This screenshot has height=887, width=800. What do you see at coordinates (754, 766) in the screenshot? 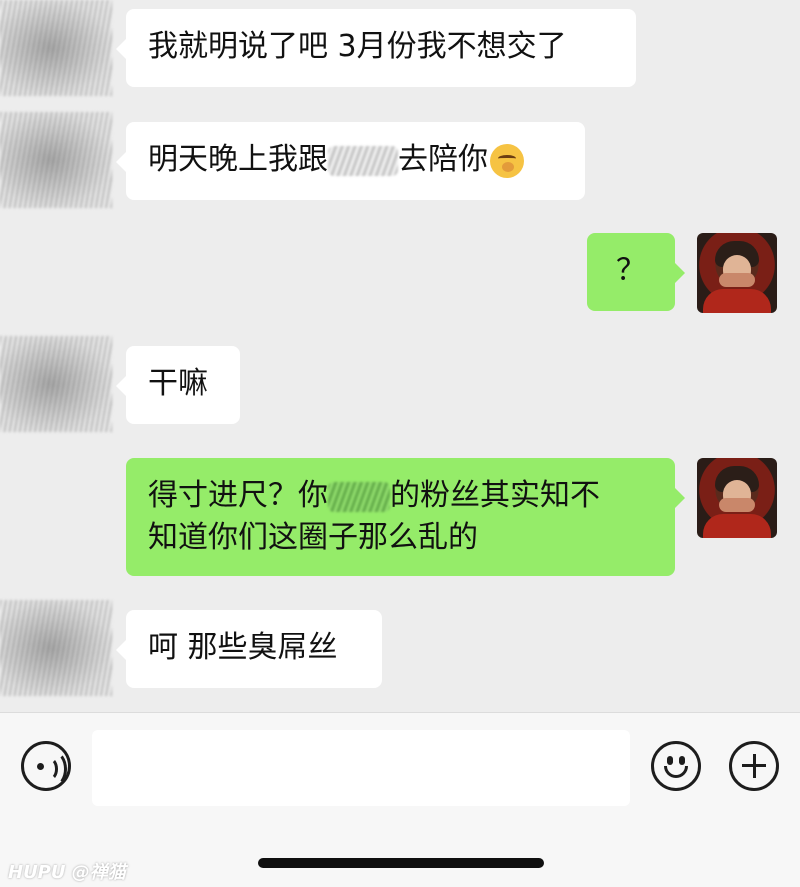
I see `plus-icon` at bounding box center [754, 766].